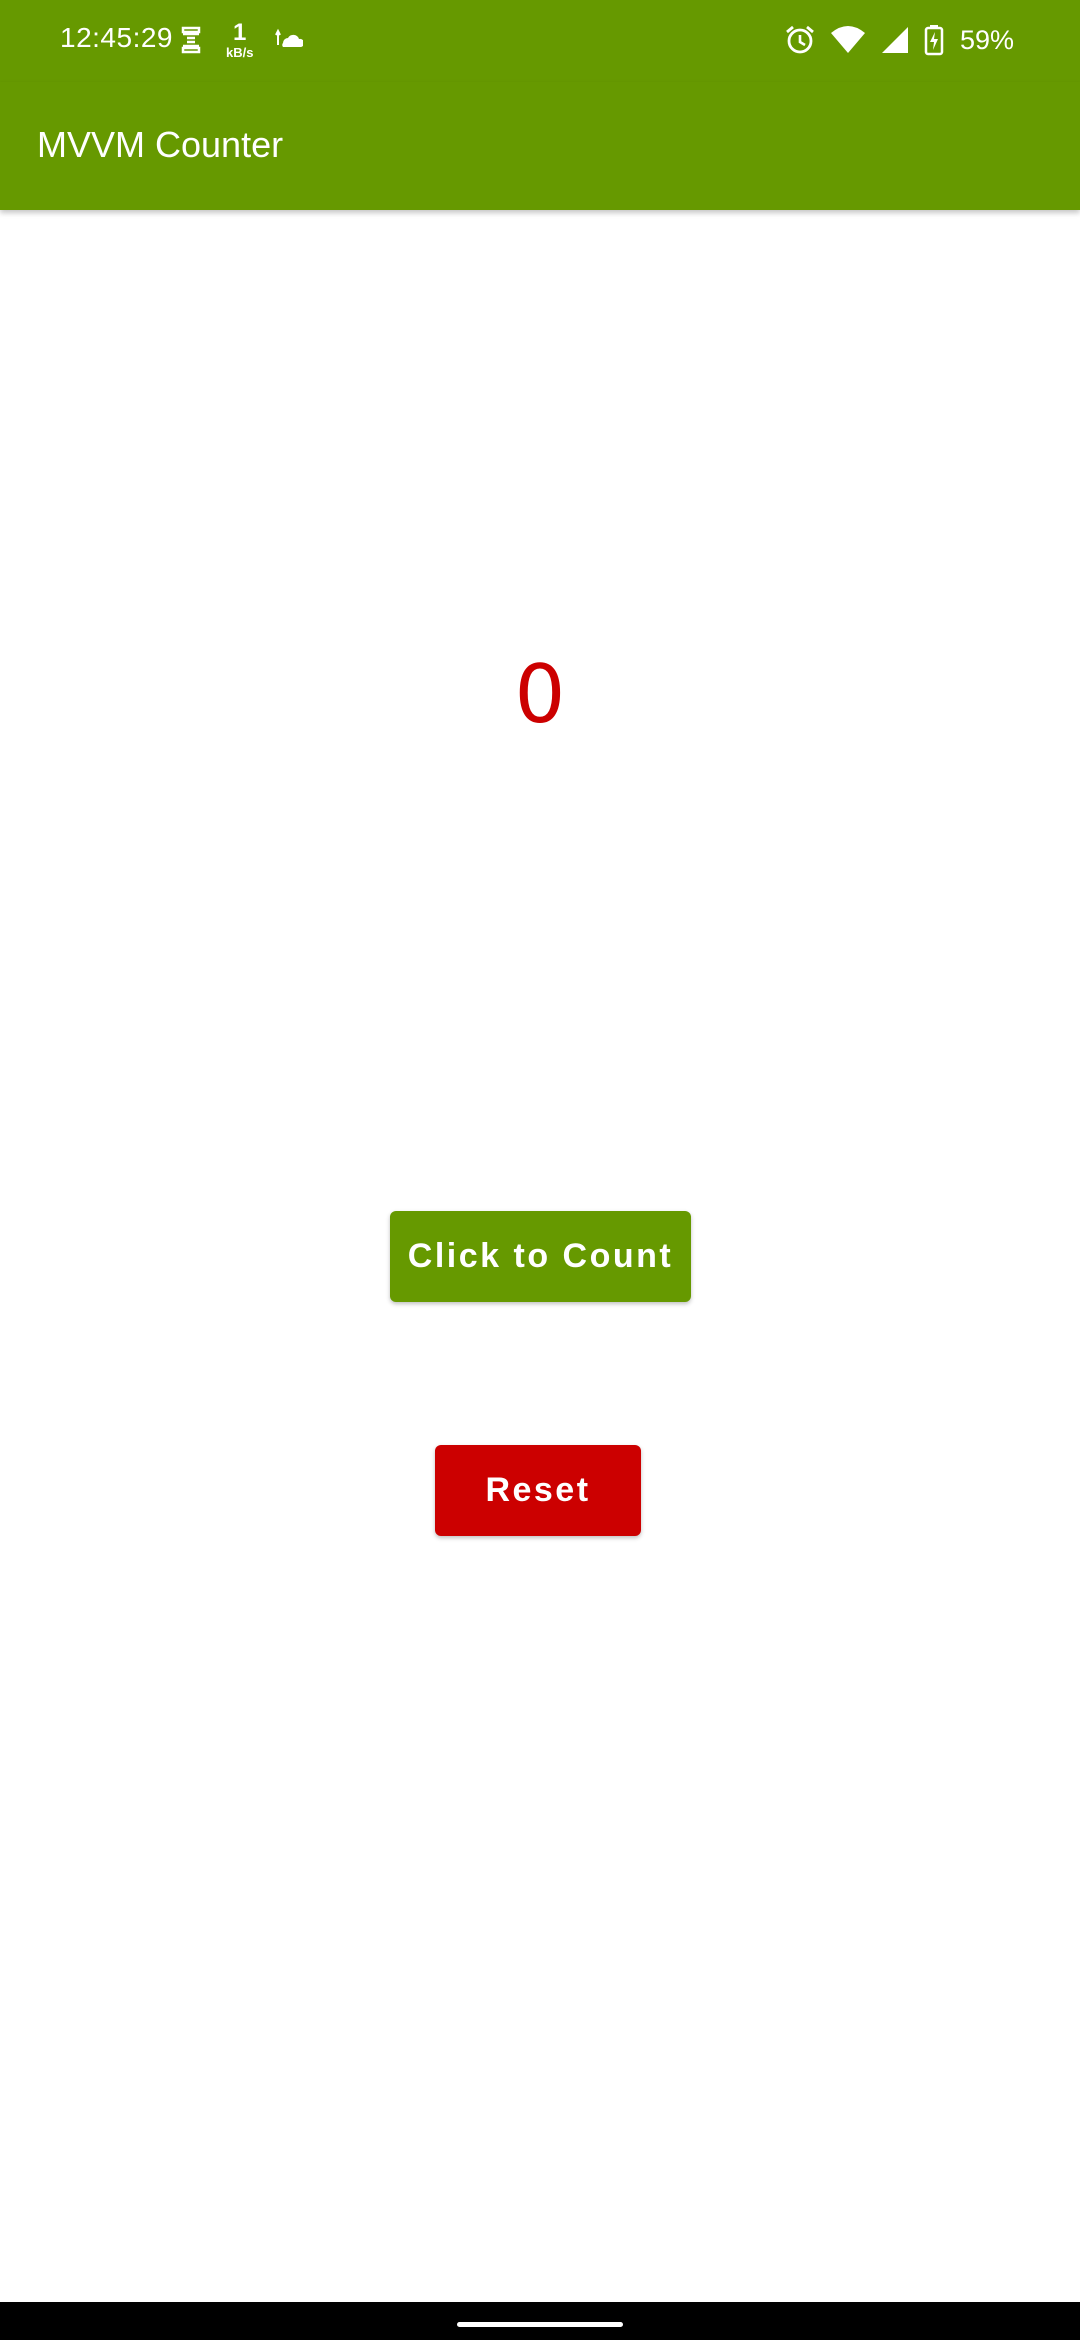  What do you see at coordinates (116, 37) in the screenshot?
I see `status-time: 12:45:29` at bounding box center [116, 37].